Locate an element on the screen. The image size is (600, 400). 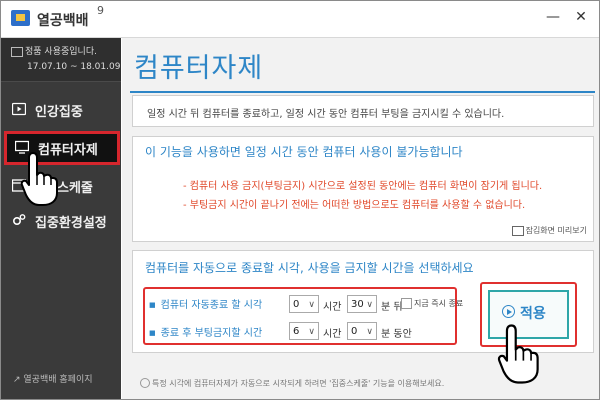
homepage-label: 열공백배 홈페이지 is located at coordinates (58, 380).